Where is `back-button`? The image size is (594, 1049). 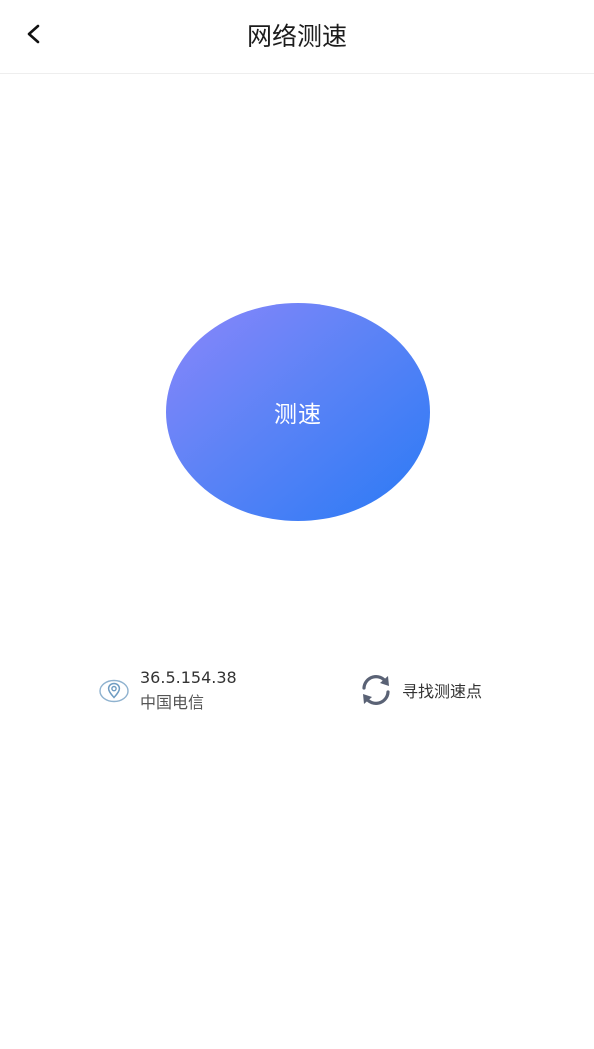
back-button is located at coordinates (34, 34).